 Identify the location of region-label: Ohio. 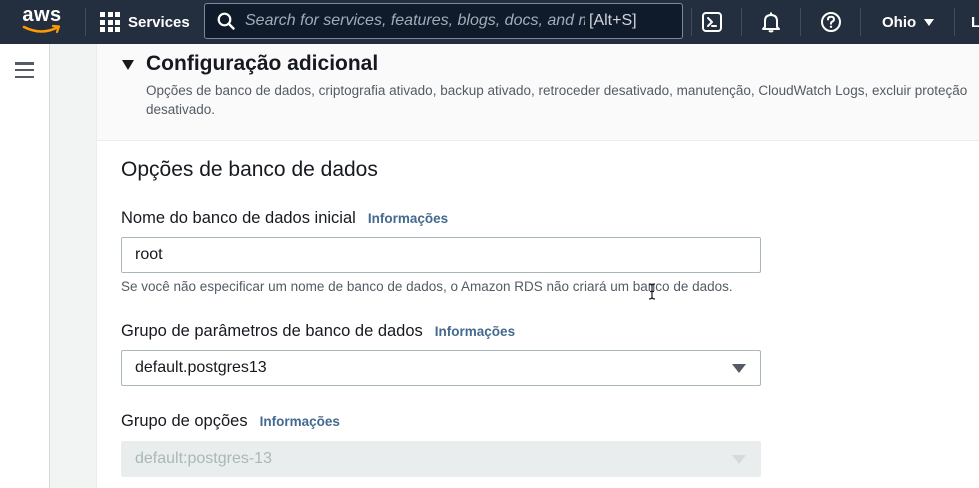
(899, 22).